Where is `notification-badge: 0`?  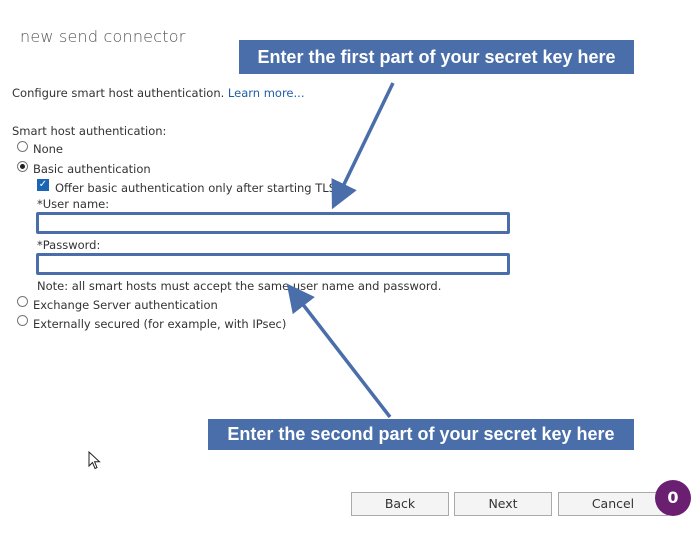
notification-badge: 0 is located at coordinates (673, 498).